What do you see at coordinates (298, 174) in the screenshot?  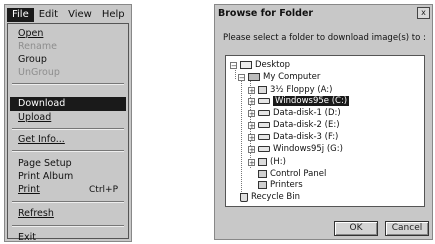 I see `tree-label-control-panel: Control Panel` at bounding box center [298, 174].